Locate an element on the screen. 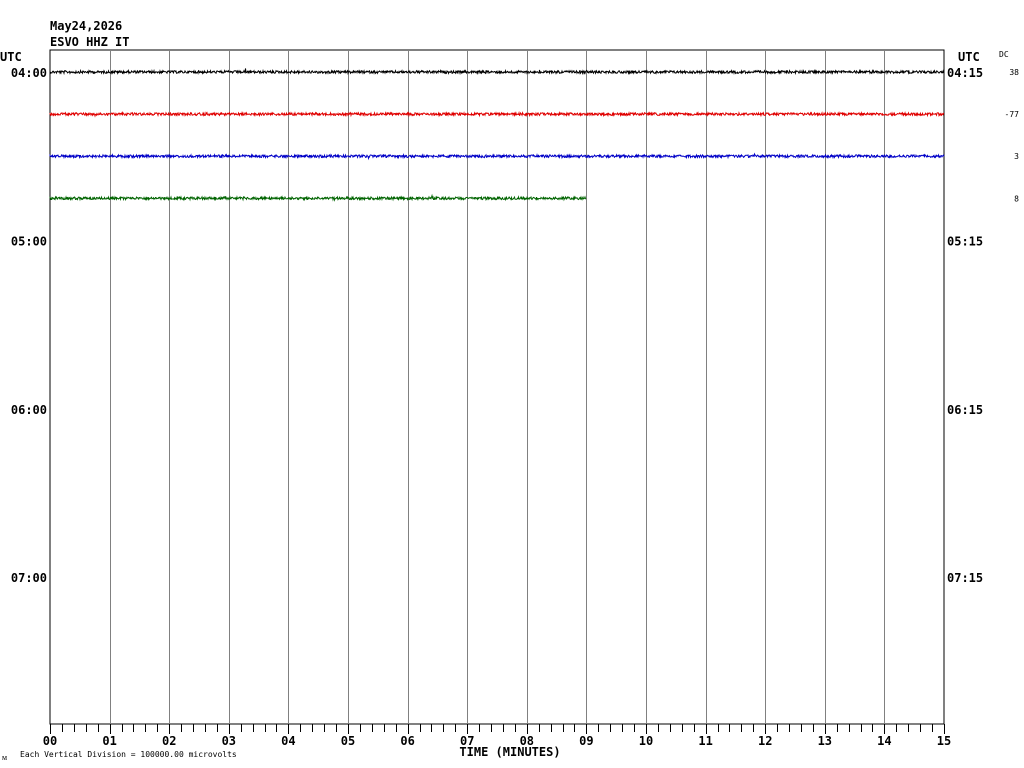 This screenshot has height=768, width=1024. dc-labels: 38-7738 is located at coordinates (1012, 135).